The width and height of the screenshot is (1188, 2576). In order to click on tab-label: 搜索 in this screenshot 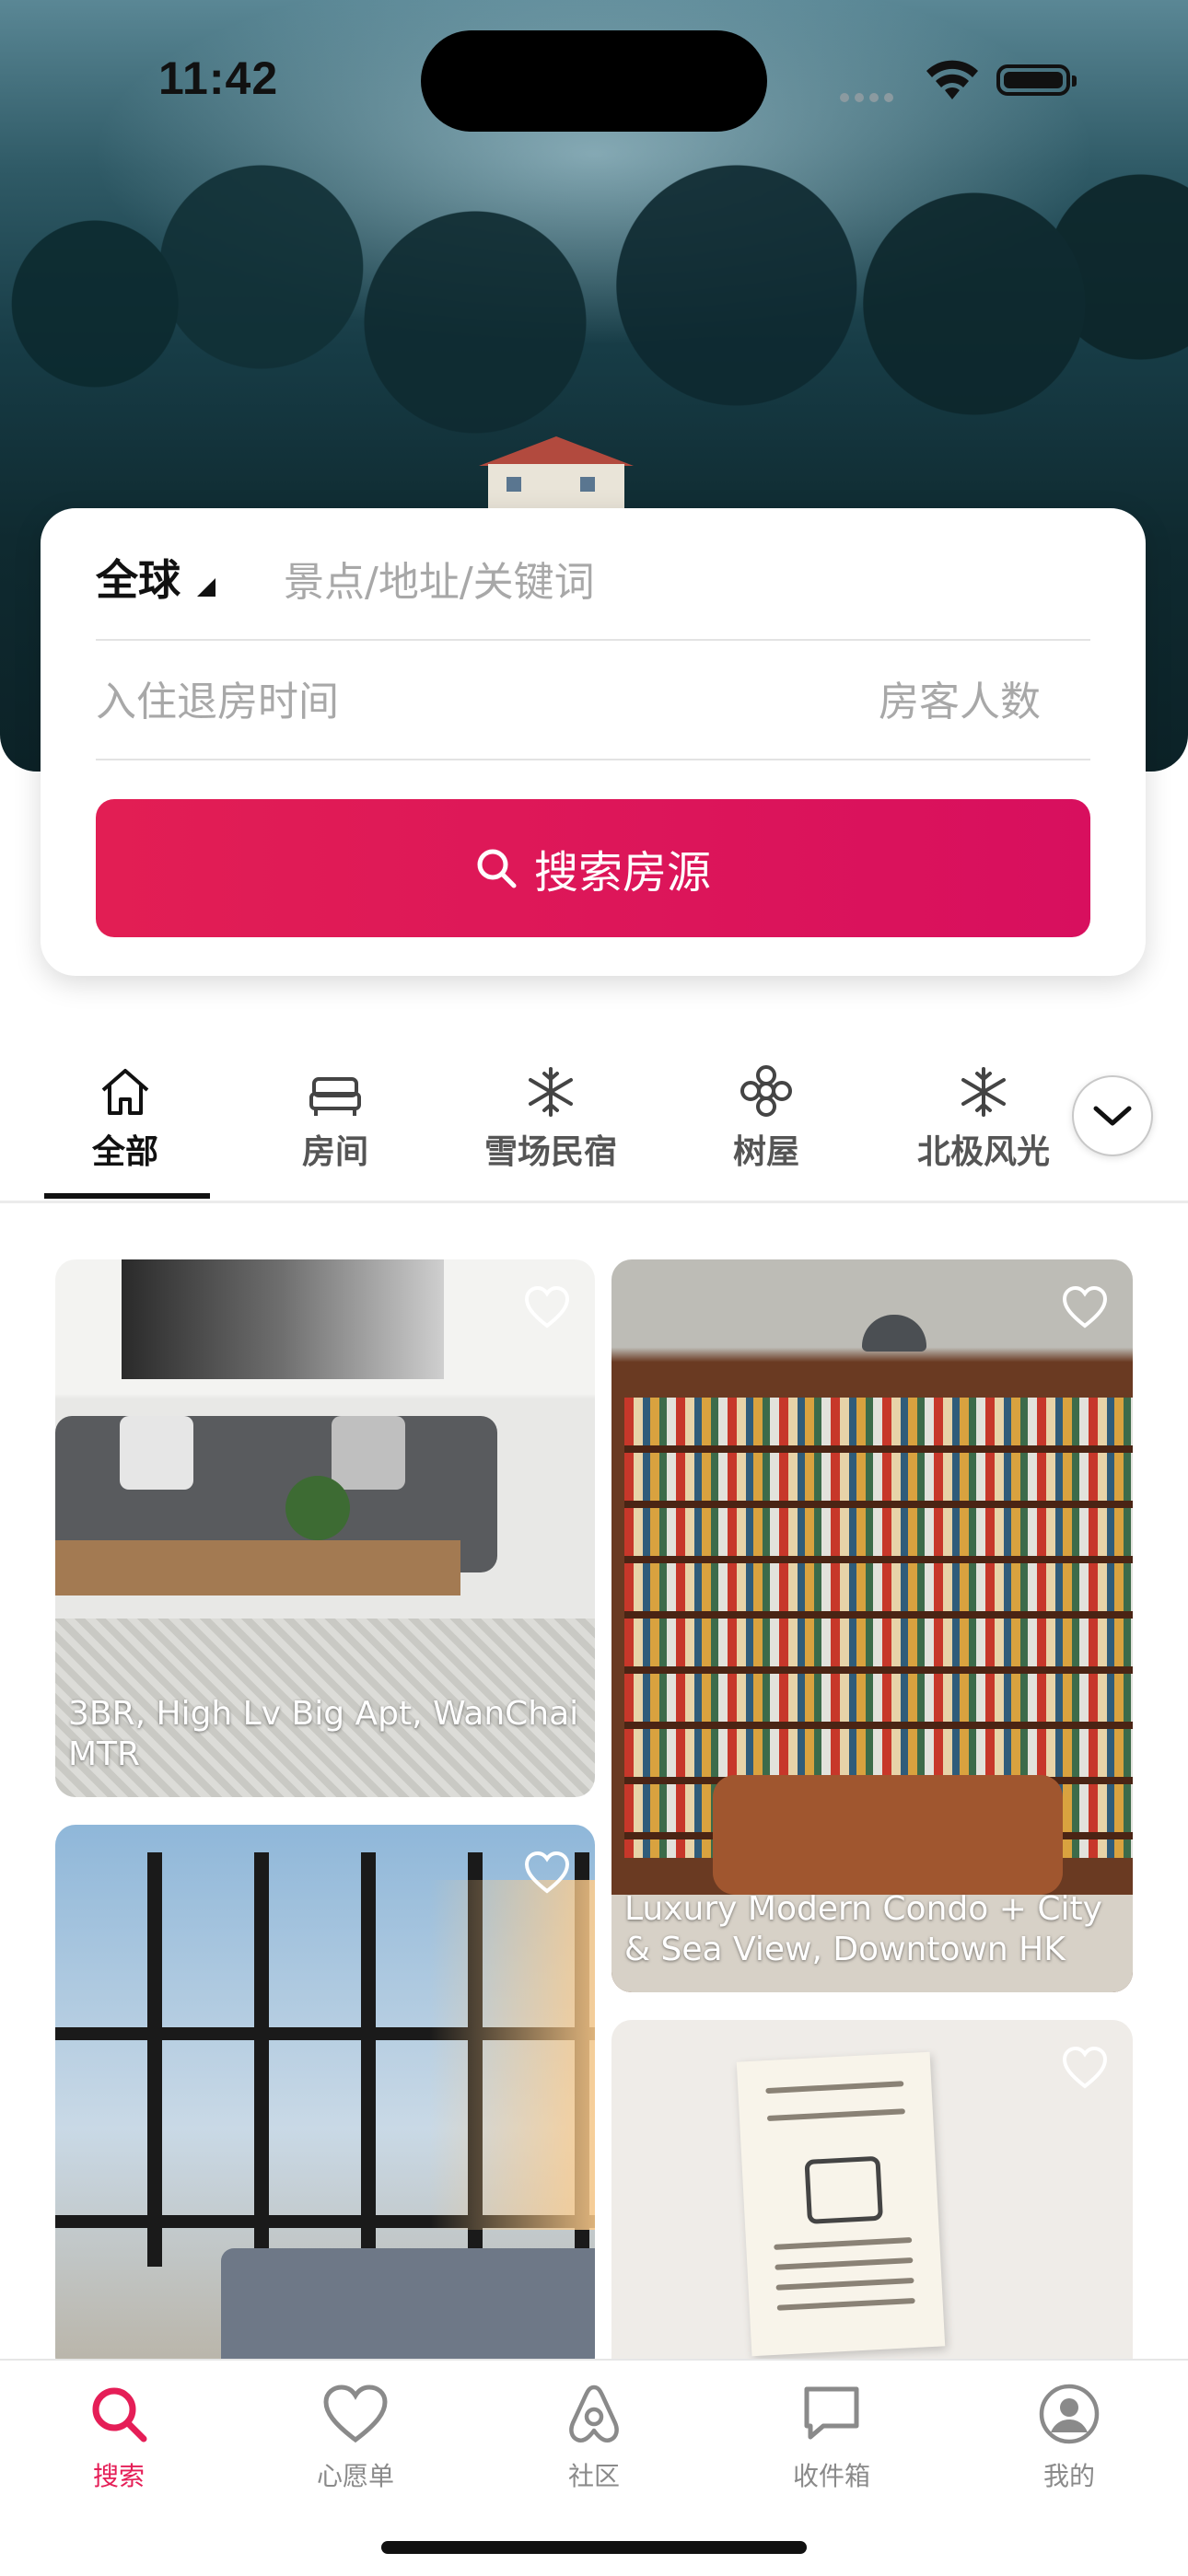, I will do `click(119, 2476)`.